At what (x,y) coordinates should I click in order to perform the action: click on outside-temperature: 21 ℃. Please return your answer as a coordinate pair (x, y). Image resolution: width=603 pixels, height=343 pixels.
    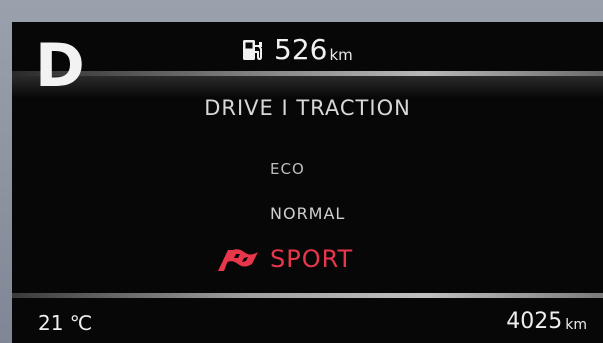
    Looking at the image, I should click on (65, 323).